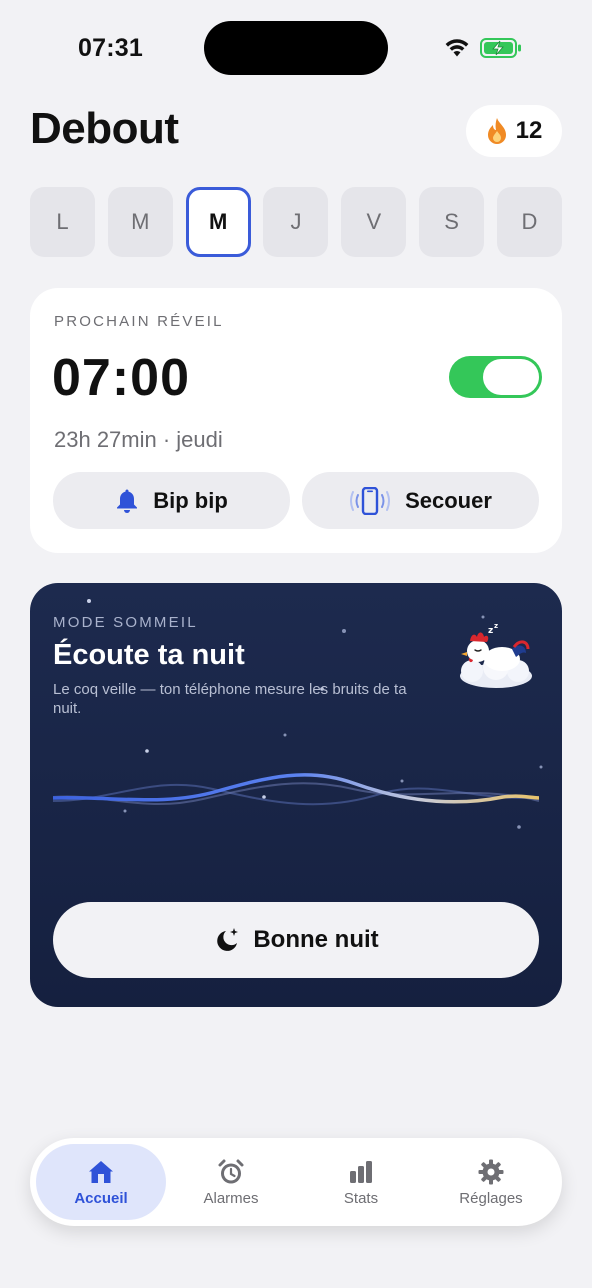 The width and height of the screenshot is (592, 1288). What do you see at coordinates (121, 378) in the screenshot?
I see `alarm-time: 07:00` at bounding box center [121, 378].